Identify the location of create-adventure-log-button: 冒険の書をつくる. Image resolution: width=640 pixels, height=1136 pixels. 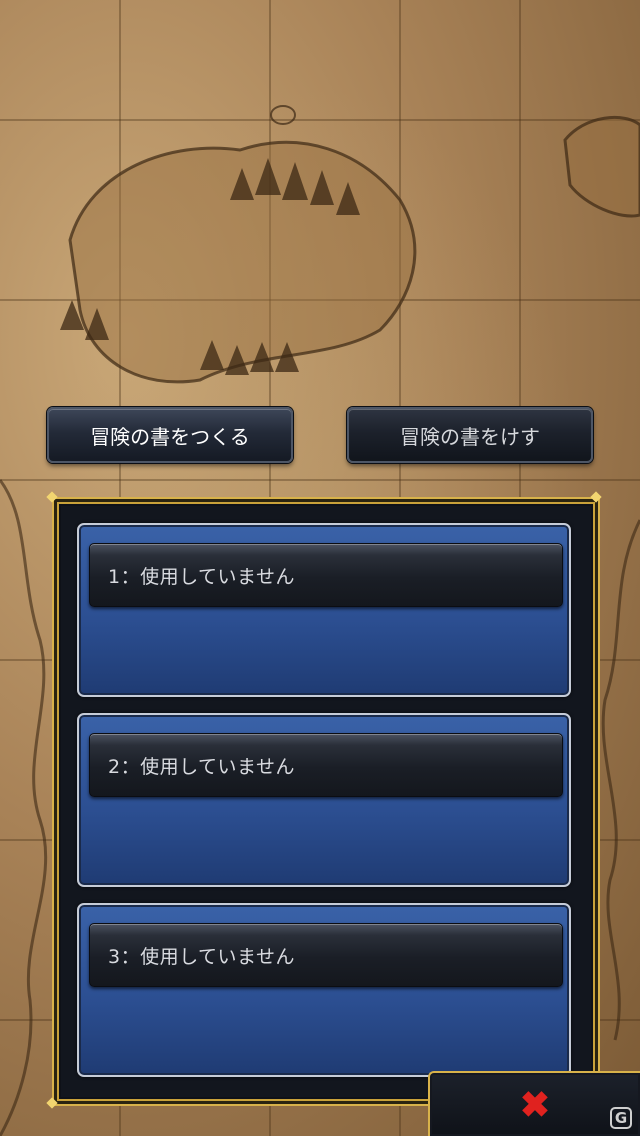
(170, 435).